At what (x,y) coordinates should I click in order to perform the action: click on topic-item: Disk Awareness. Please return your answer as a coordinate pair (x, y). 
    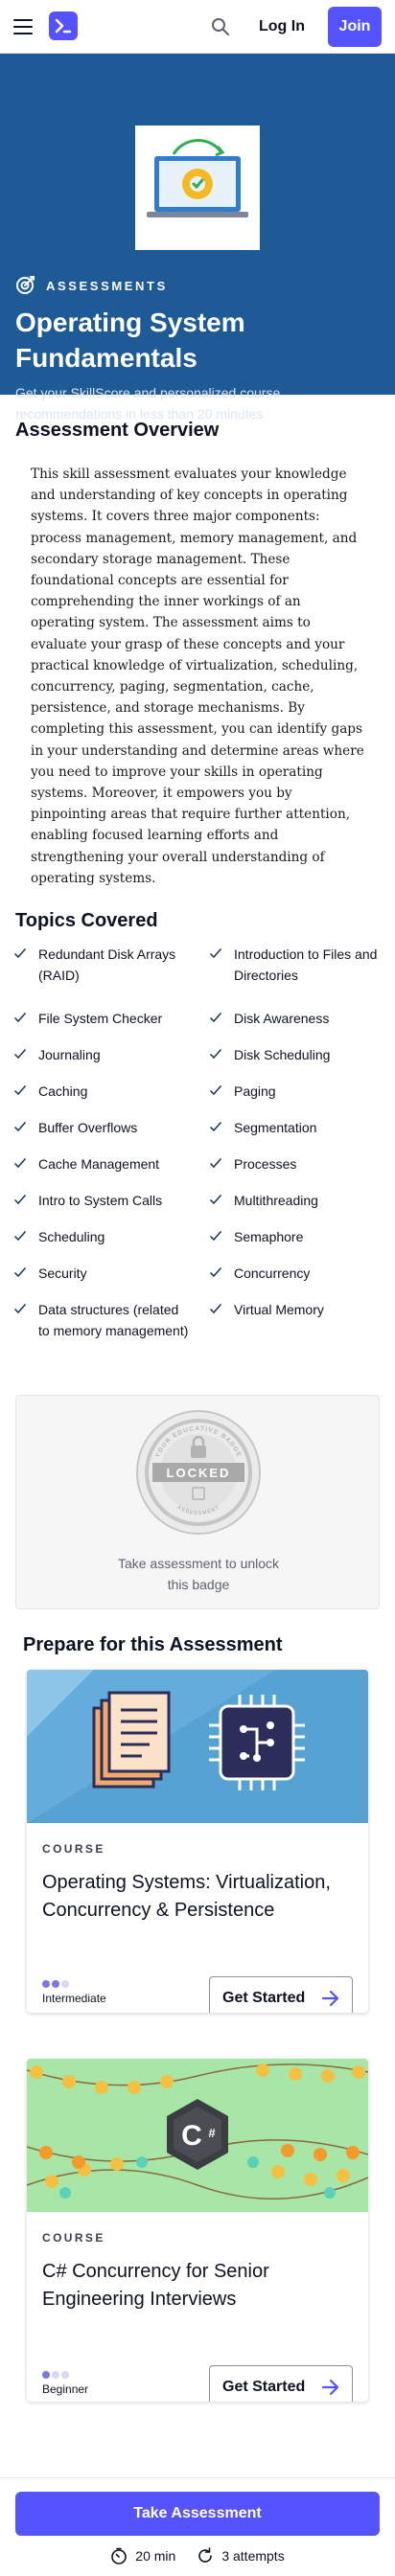
    Looking at the image, I should click on (295, 1018).